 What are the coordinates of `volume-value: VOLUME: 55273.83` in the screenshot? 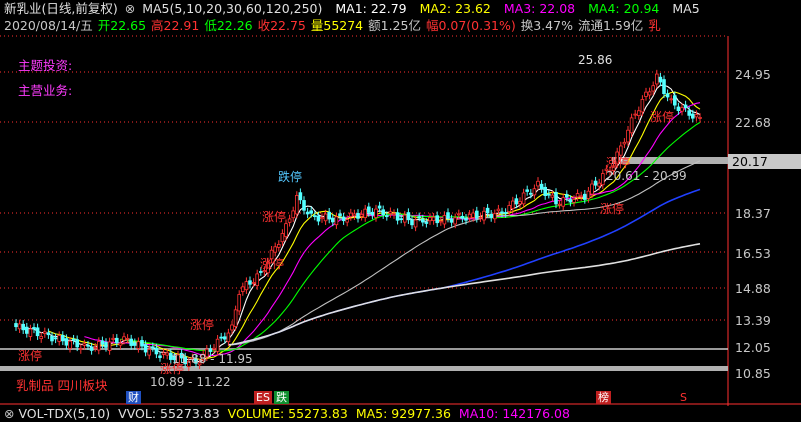 It's located at (287, 413).